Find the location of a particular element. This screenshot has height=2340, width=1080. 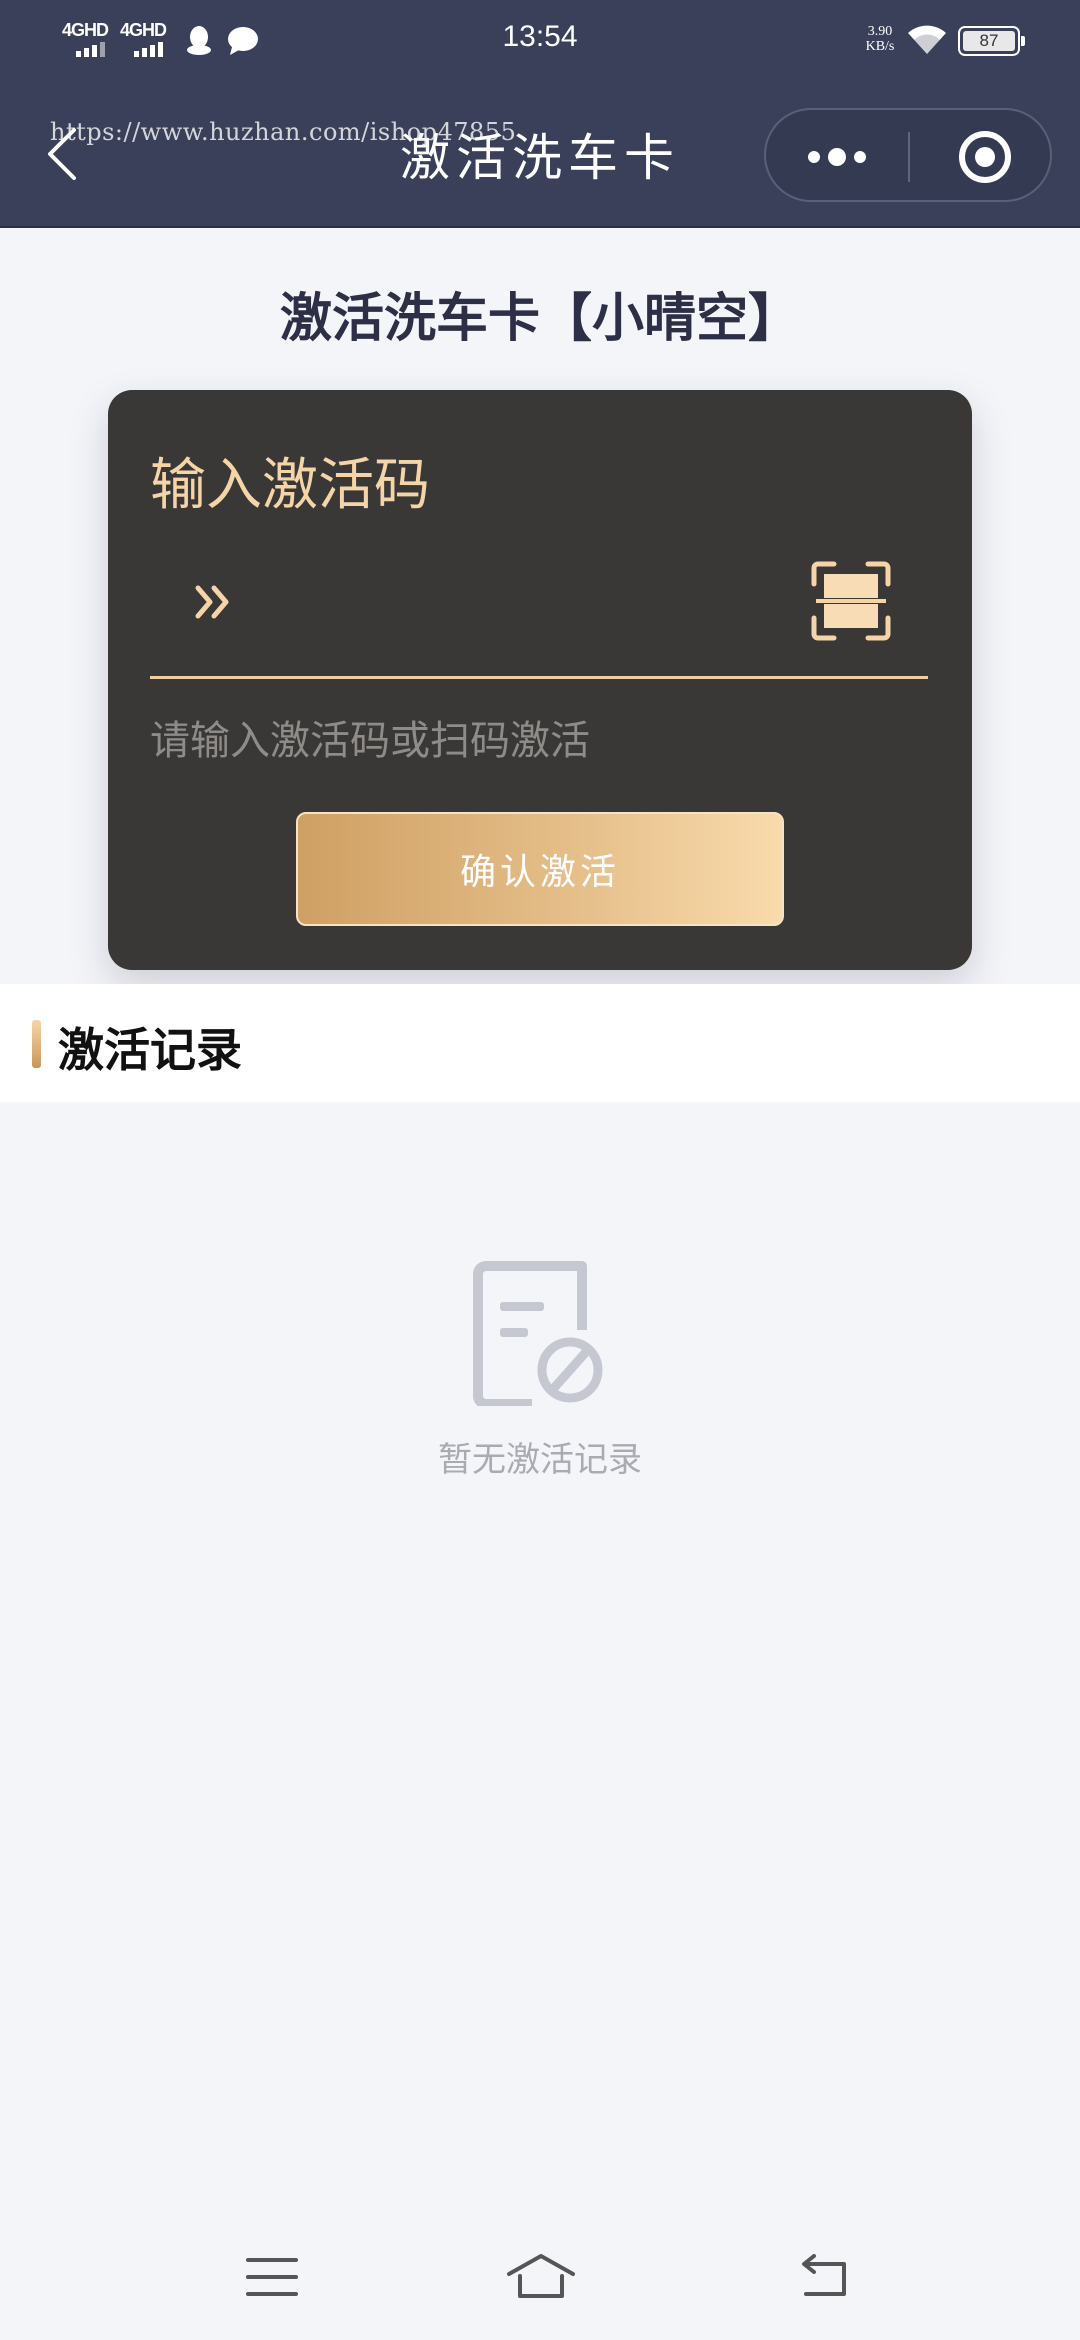

confirm-activation-button: 确认激活 is located at coordinates (540, 869).